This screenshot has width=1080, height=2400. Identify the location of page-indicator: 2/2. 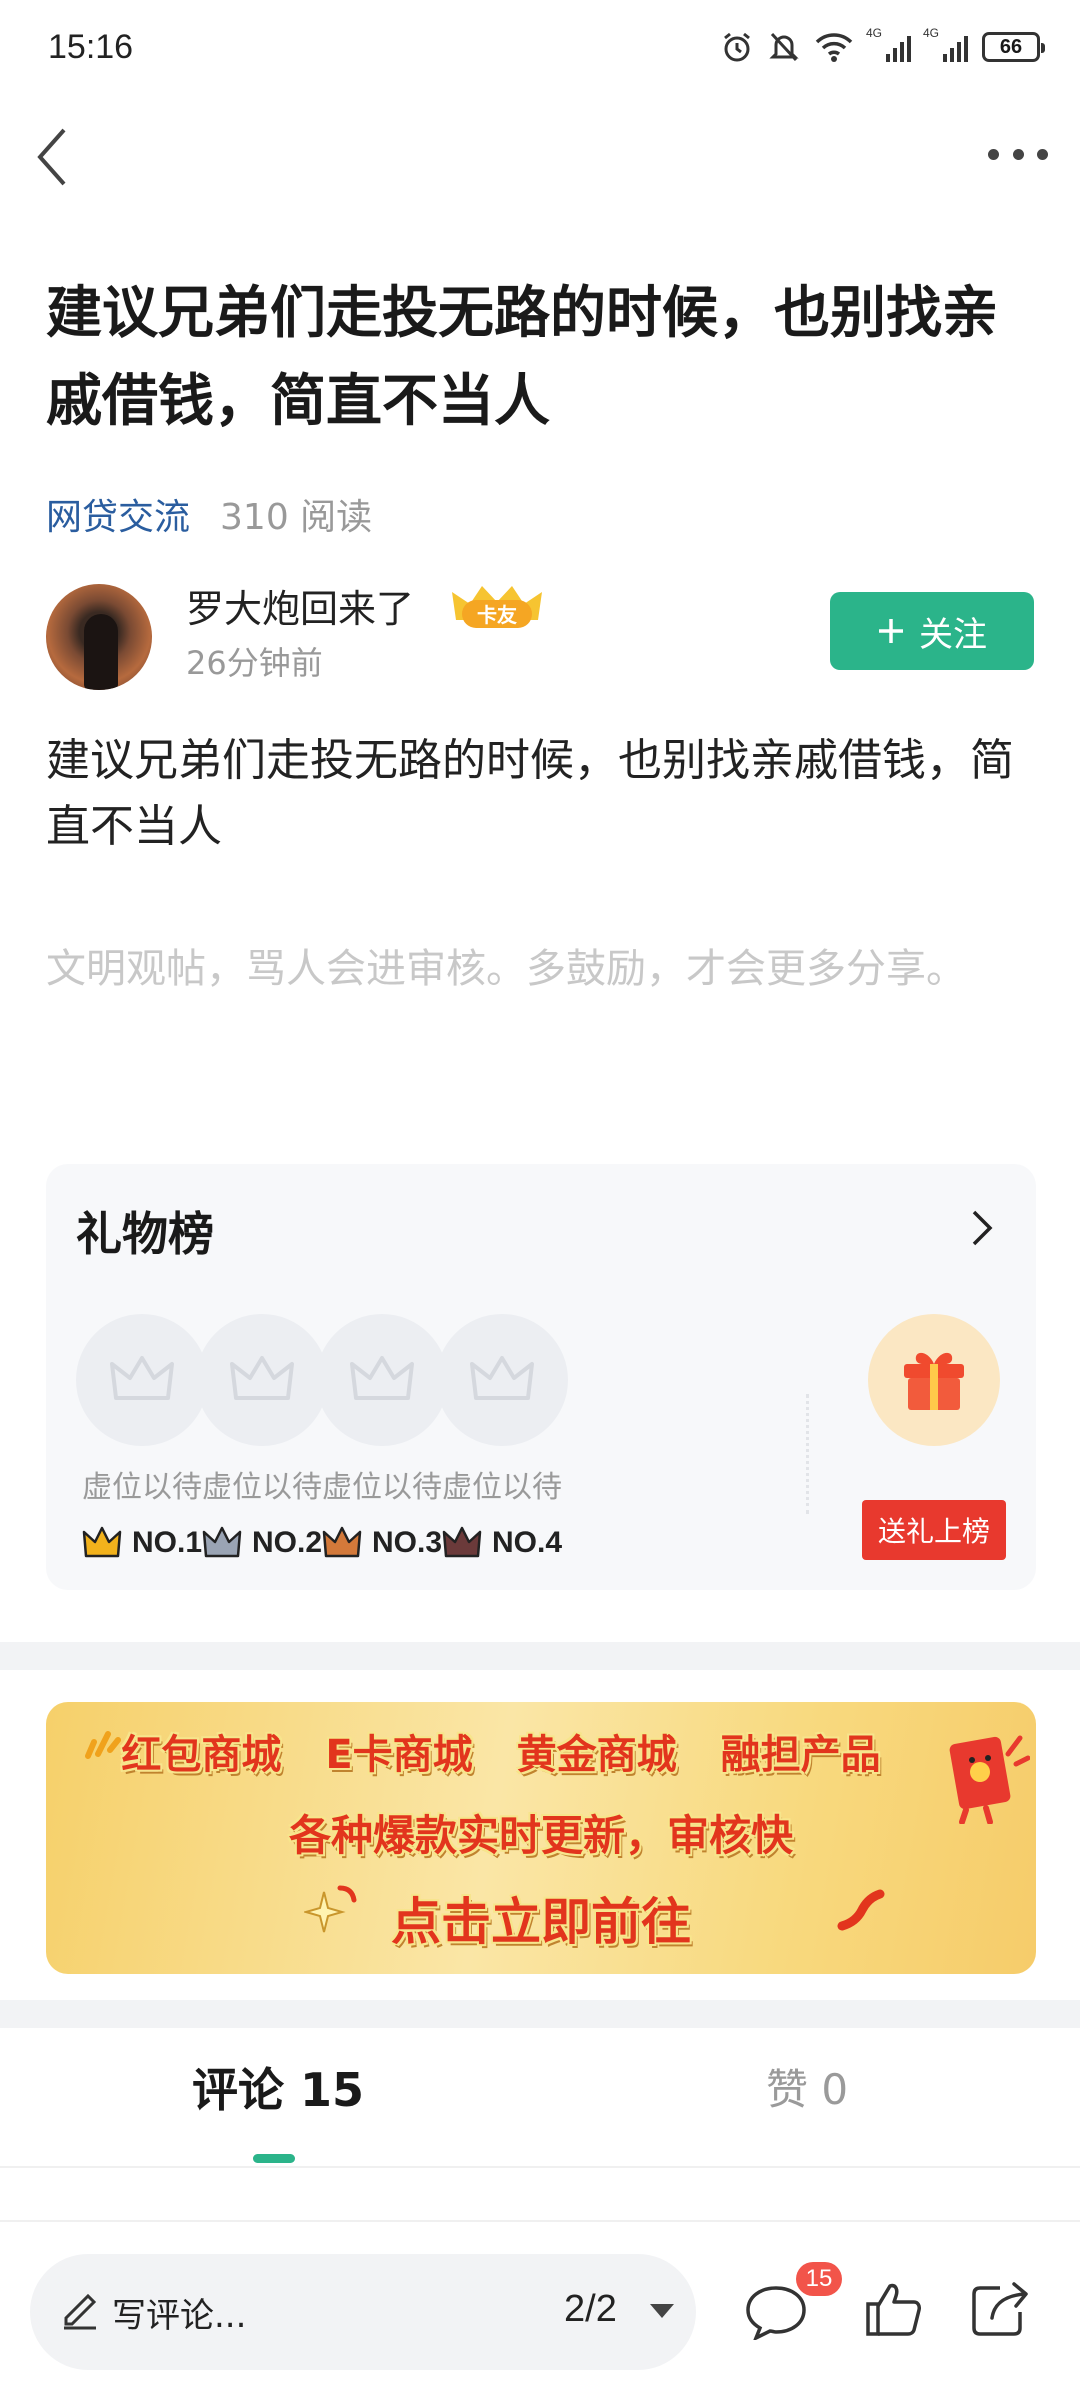
(590, 2309).